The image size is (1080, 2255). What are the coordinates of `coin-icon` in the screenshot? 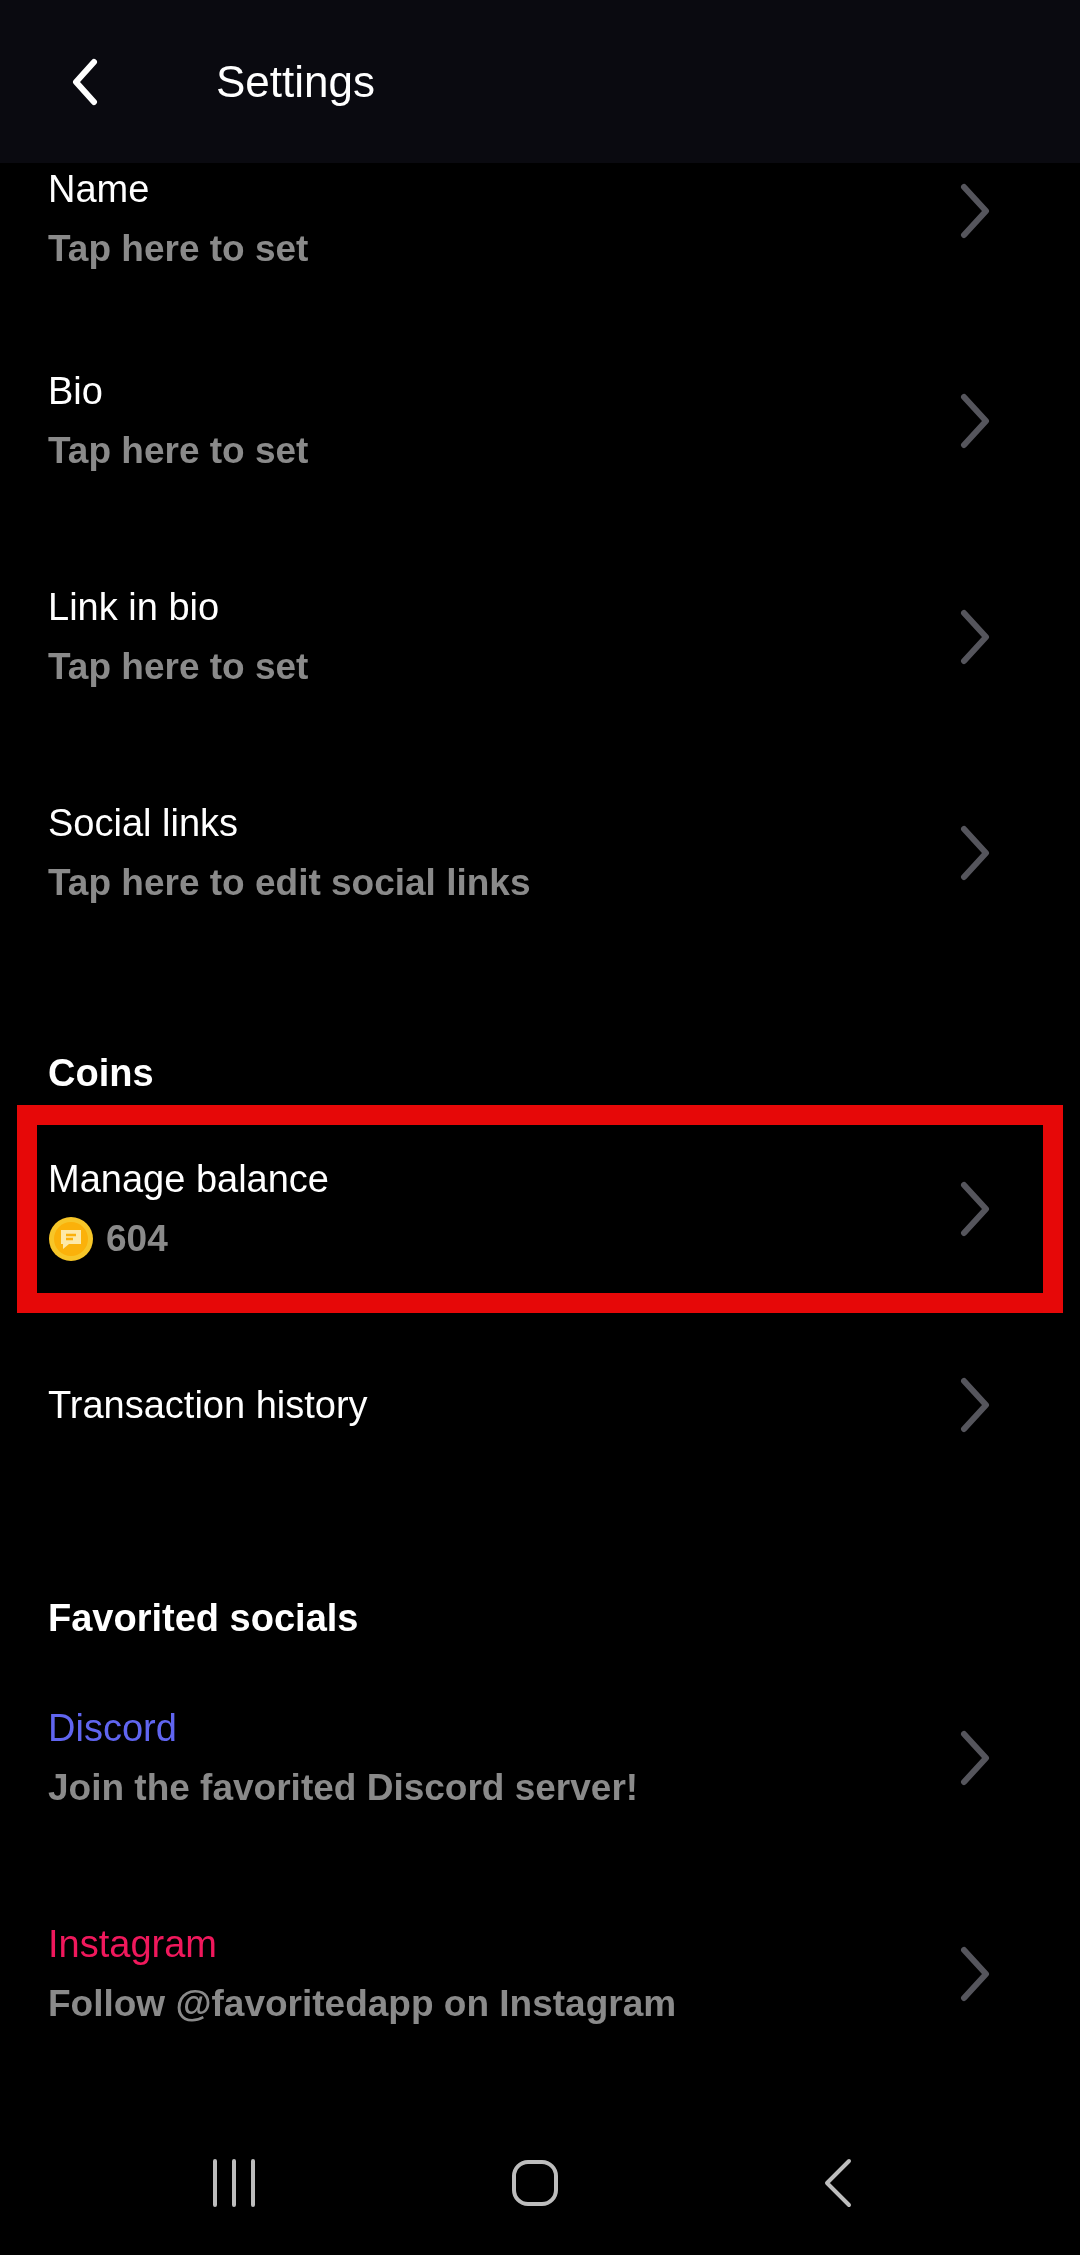 It's located at (71, 1239).